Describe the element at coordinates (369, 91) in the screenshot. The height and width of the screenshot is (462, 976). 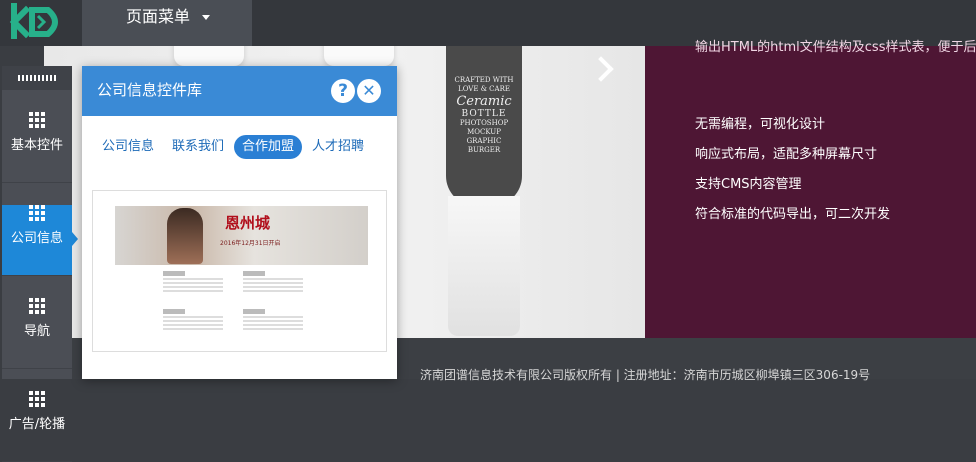
I see `close-icon: ✕` at that location.